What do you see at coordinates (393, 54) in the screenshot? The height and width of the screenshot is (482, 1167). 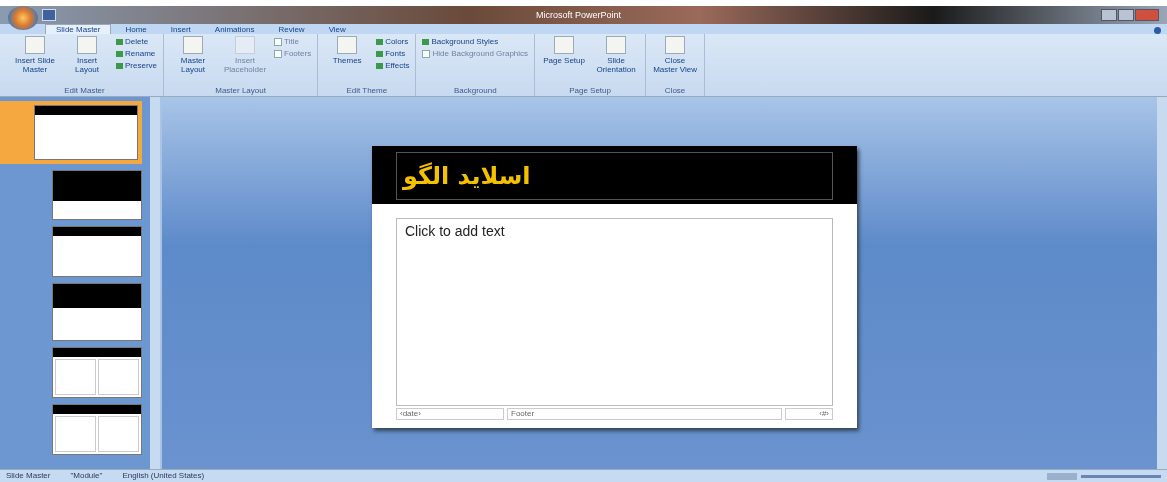 I see `ribbon-button: Fonts` at bounding box center [393, 54].